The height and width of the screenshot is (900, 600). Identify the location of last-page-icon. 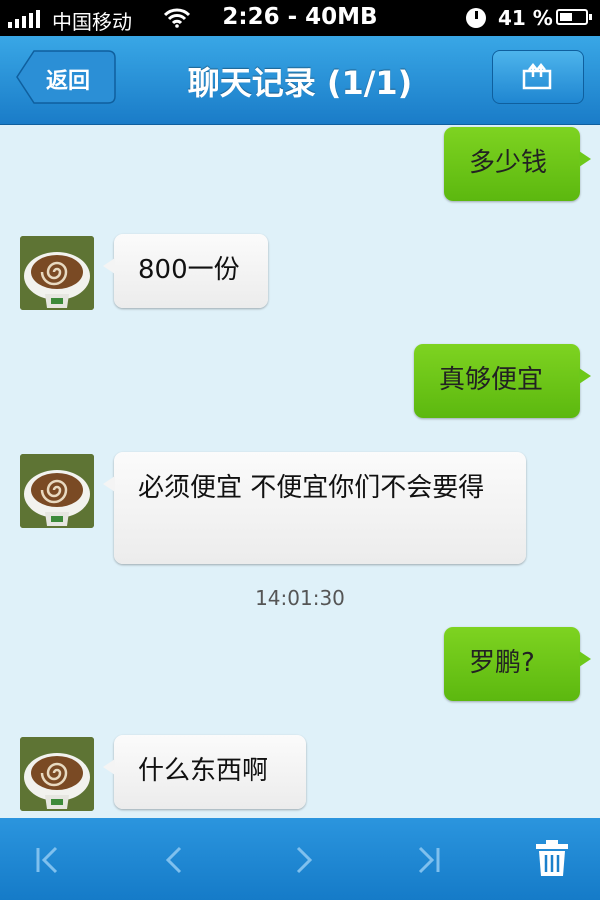
(429, 860).